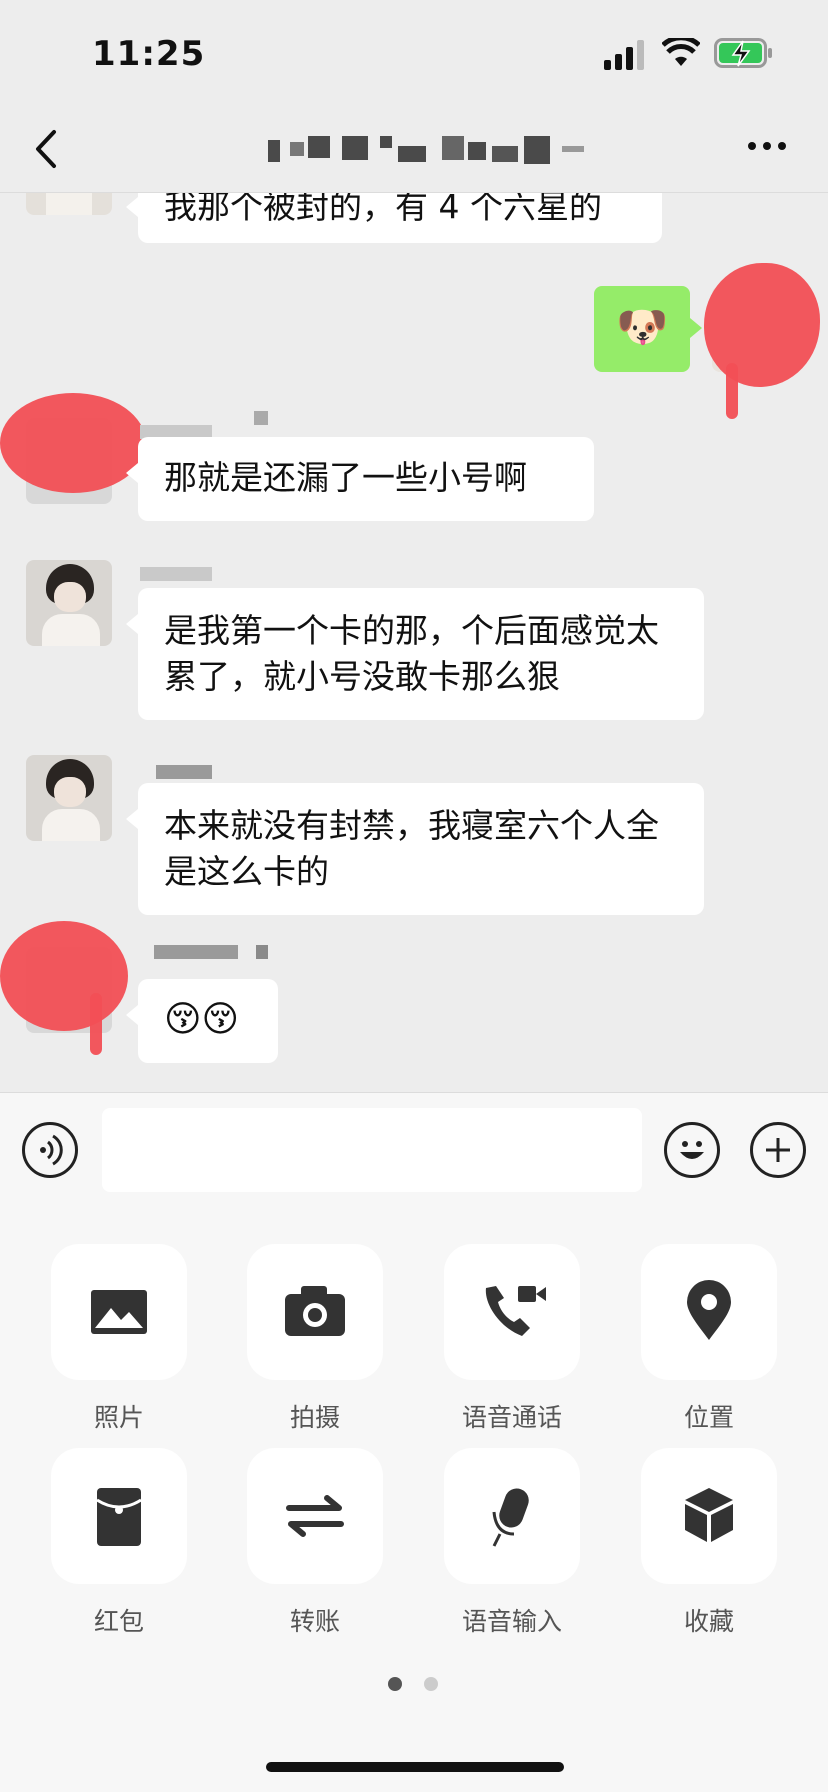 This screenshot has height=1792, width=828. Describe the element at coordinates (767, 146) in the screenshot. I see `more-options-icon` at that location.